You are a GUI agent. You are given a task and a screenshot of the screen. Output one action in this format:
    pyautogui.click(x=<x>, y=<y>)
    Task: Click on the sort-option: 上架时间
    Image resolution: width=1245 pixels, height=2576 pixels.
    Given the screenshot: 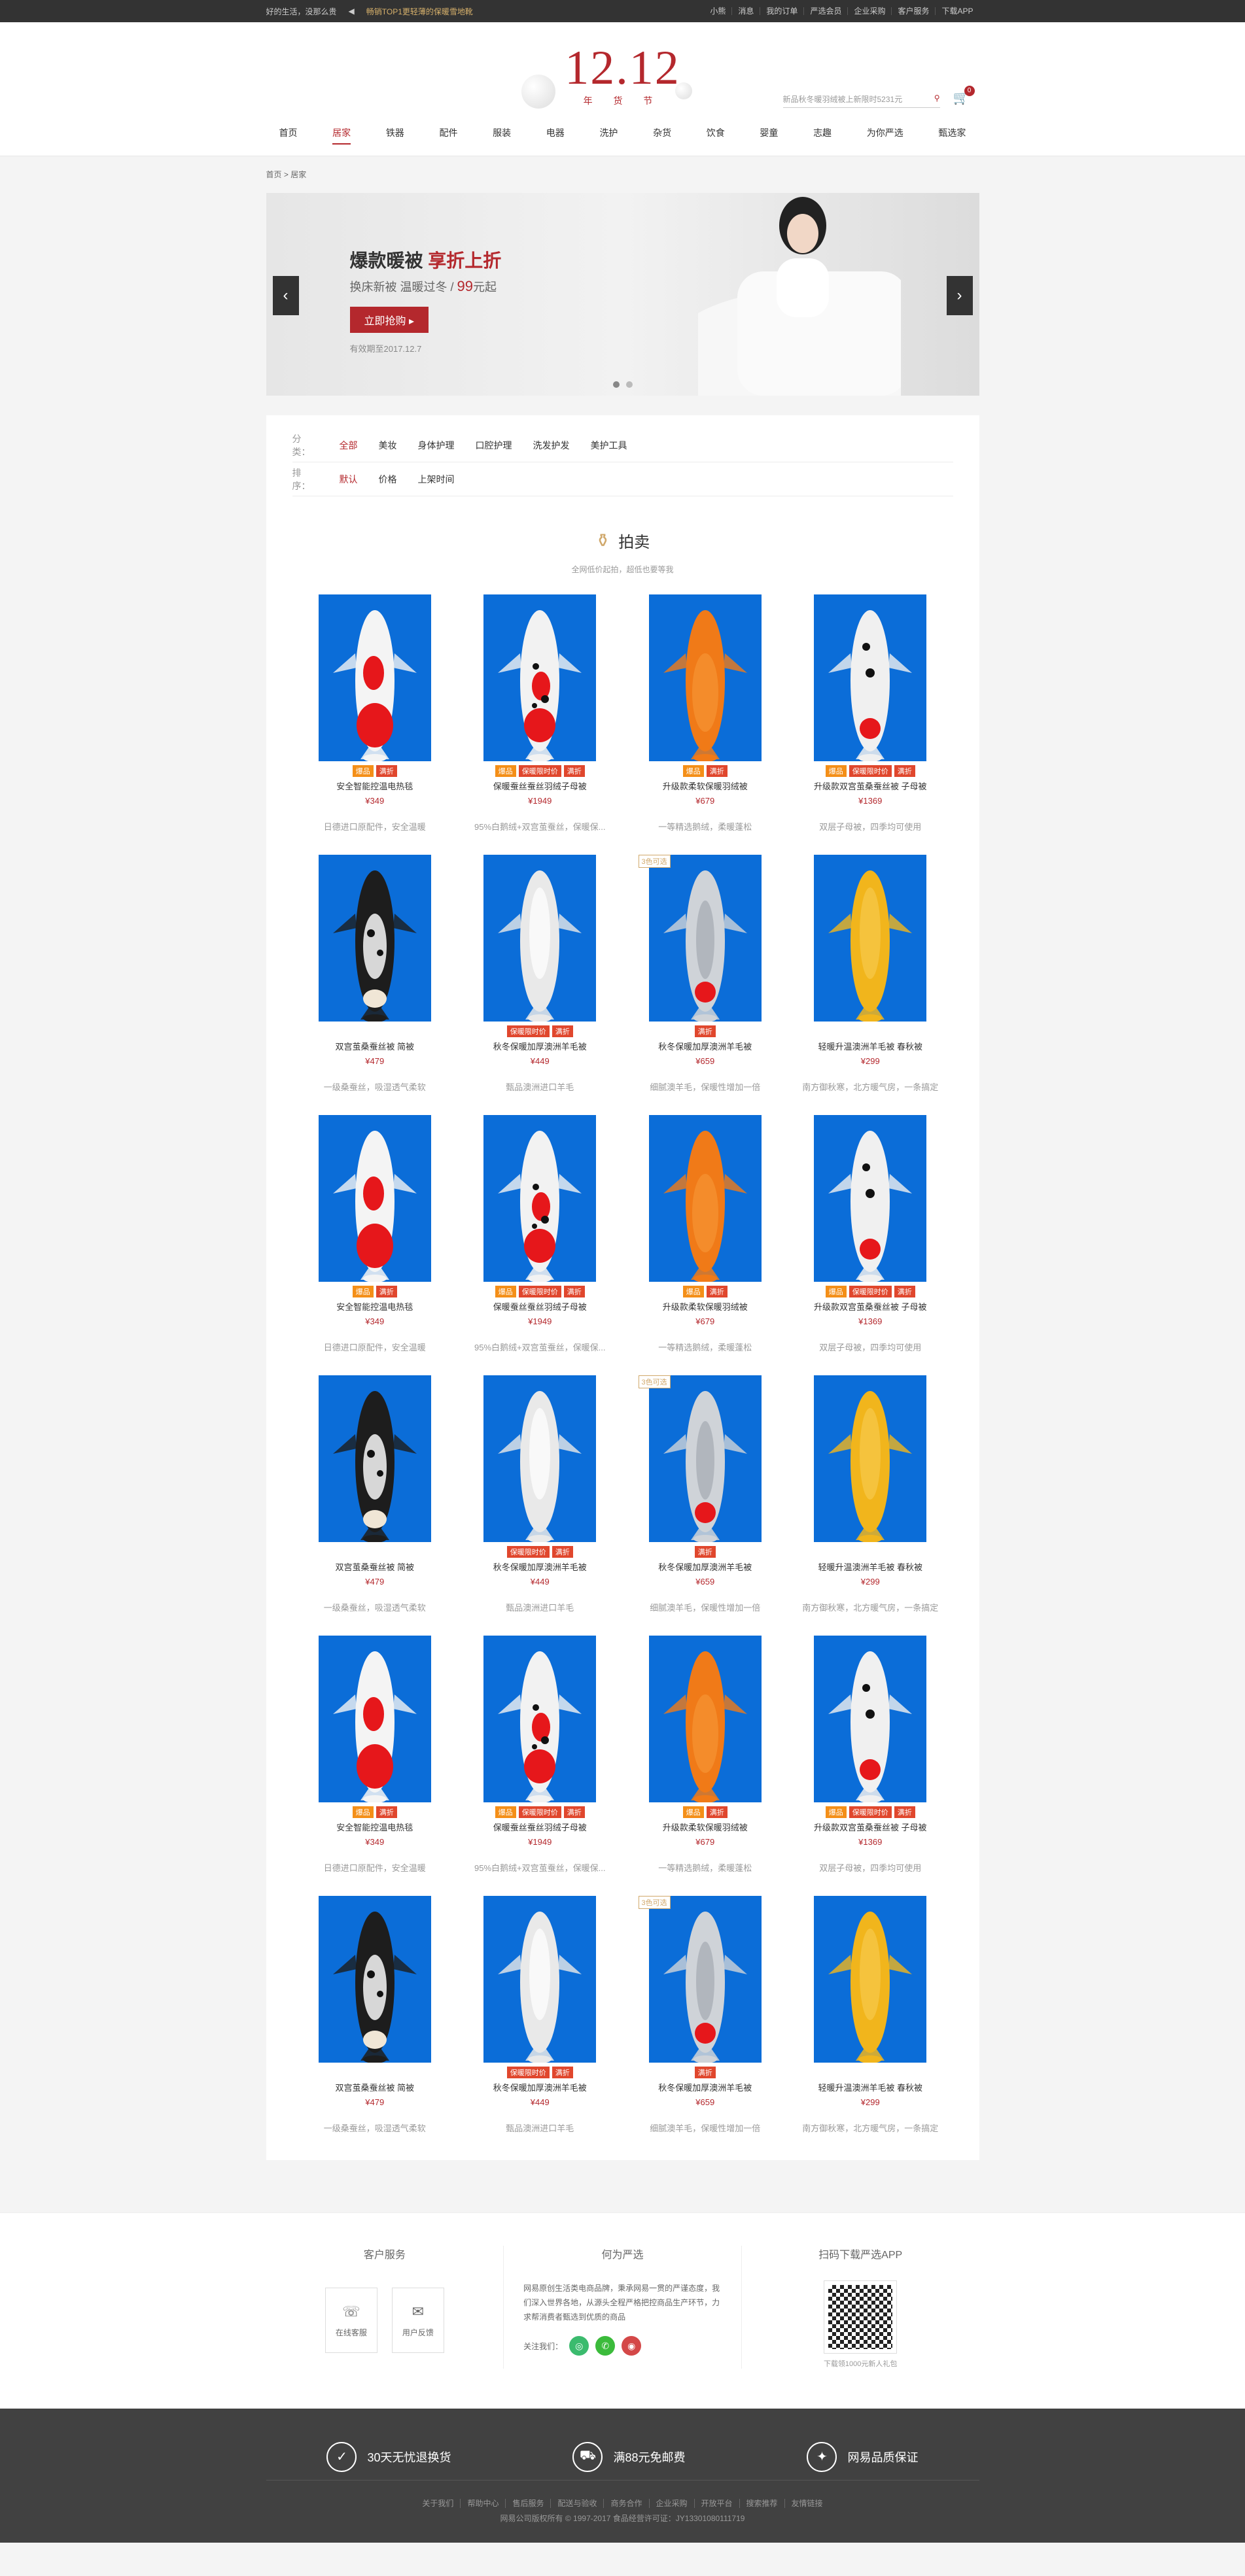 What is the action you would take?
    pyautogui.click(x=436, y=480)
    